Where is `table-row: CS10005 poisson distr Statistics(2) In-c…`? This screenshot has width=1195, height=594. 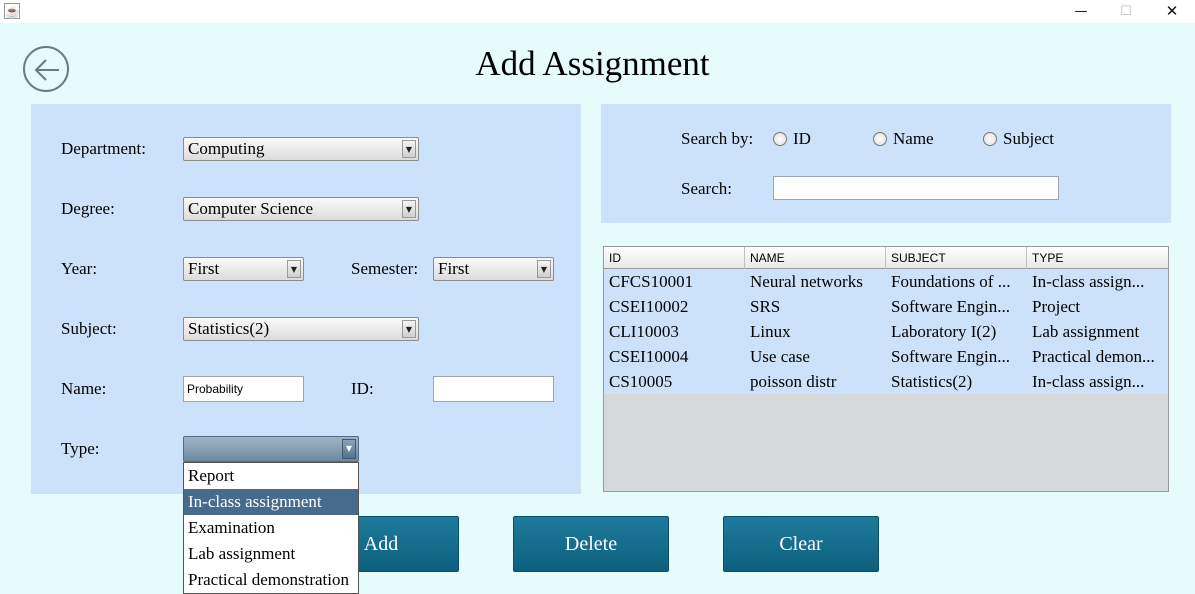
table-row: CS10005 poisson distr Statistics(2) In-c… is located at coordinates (886, 381).